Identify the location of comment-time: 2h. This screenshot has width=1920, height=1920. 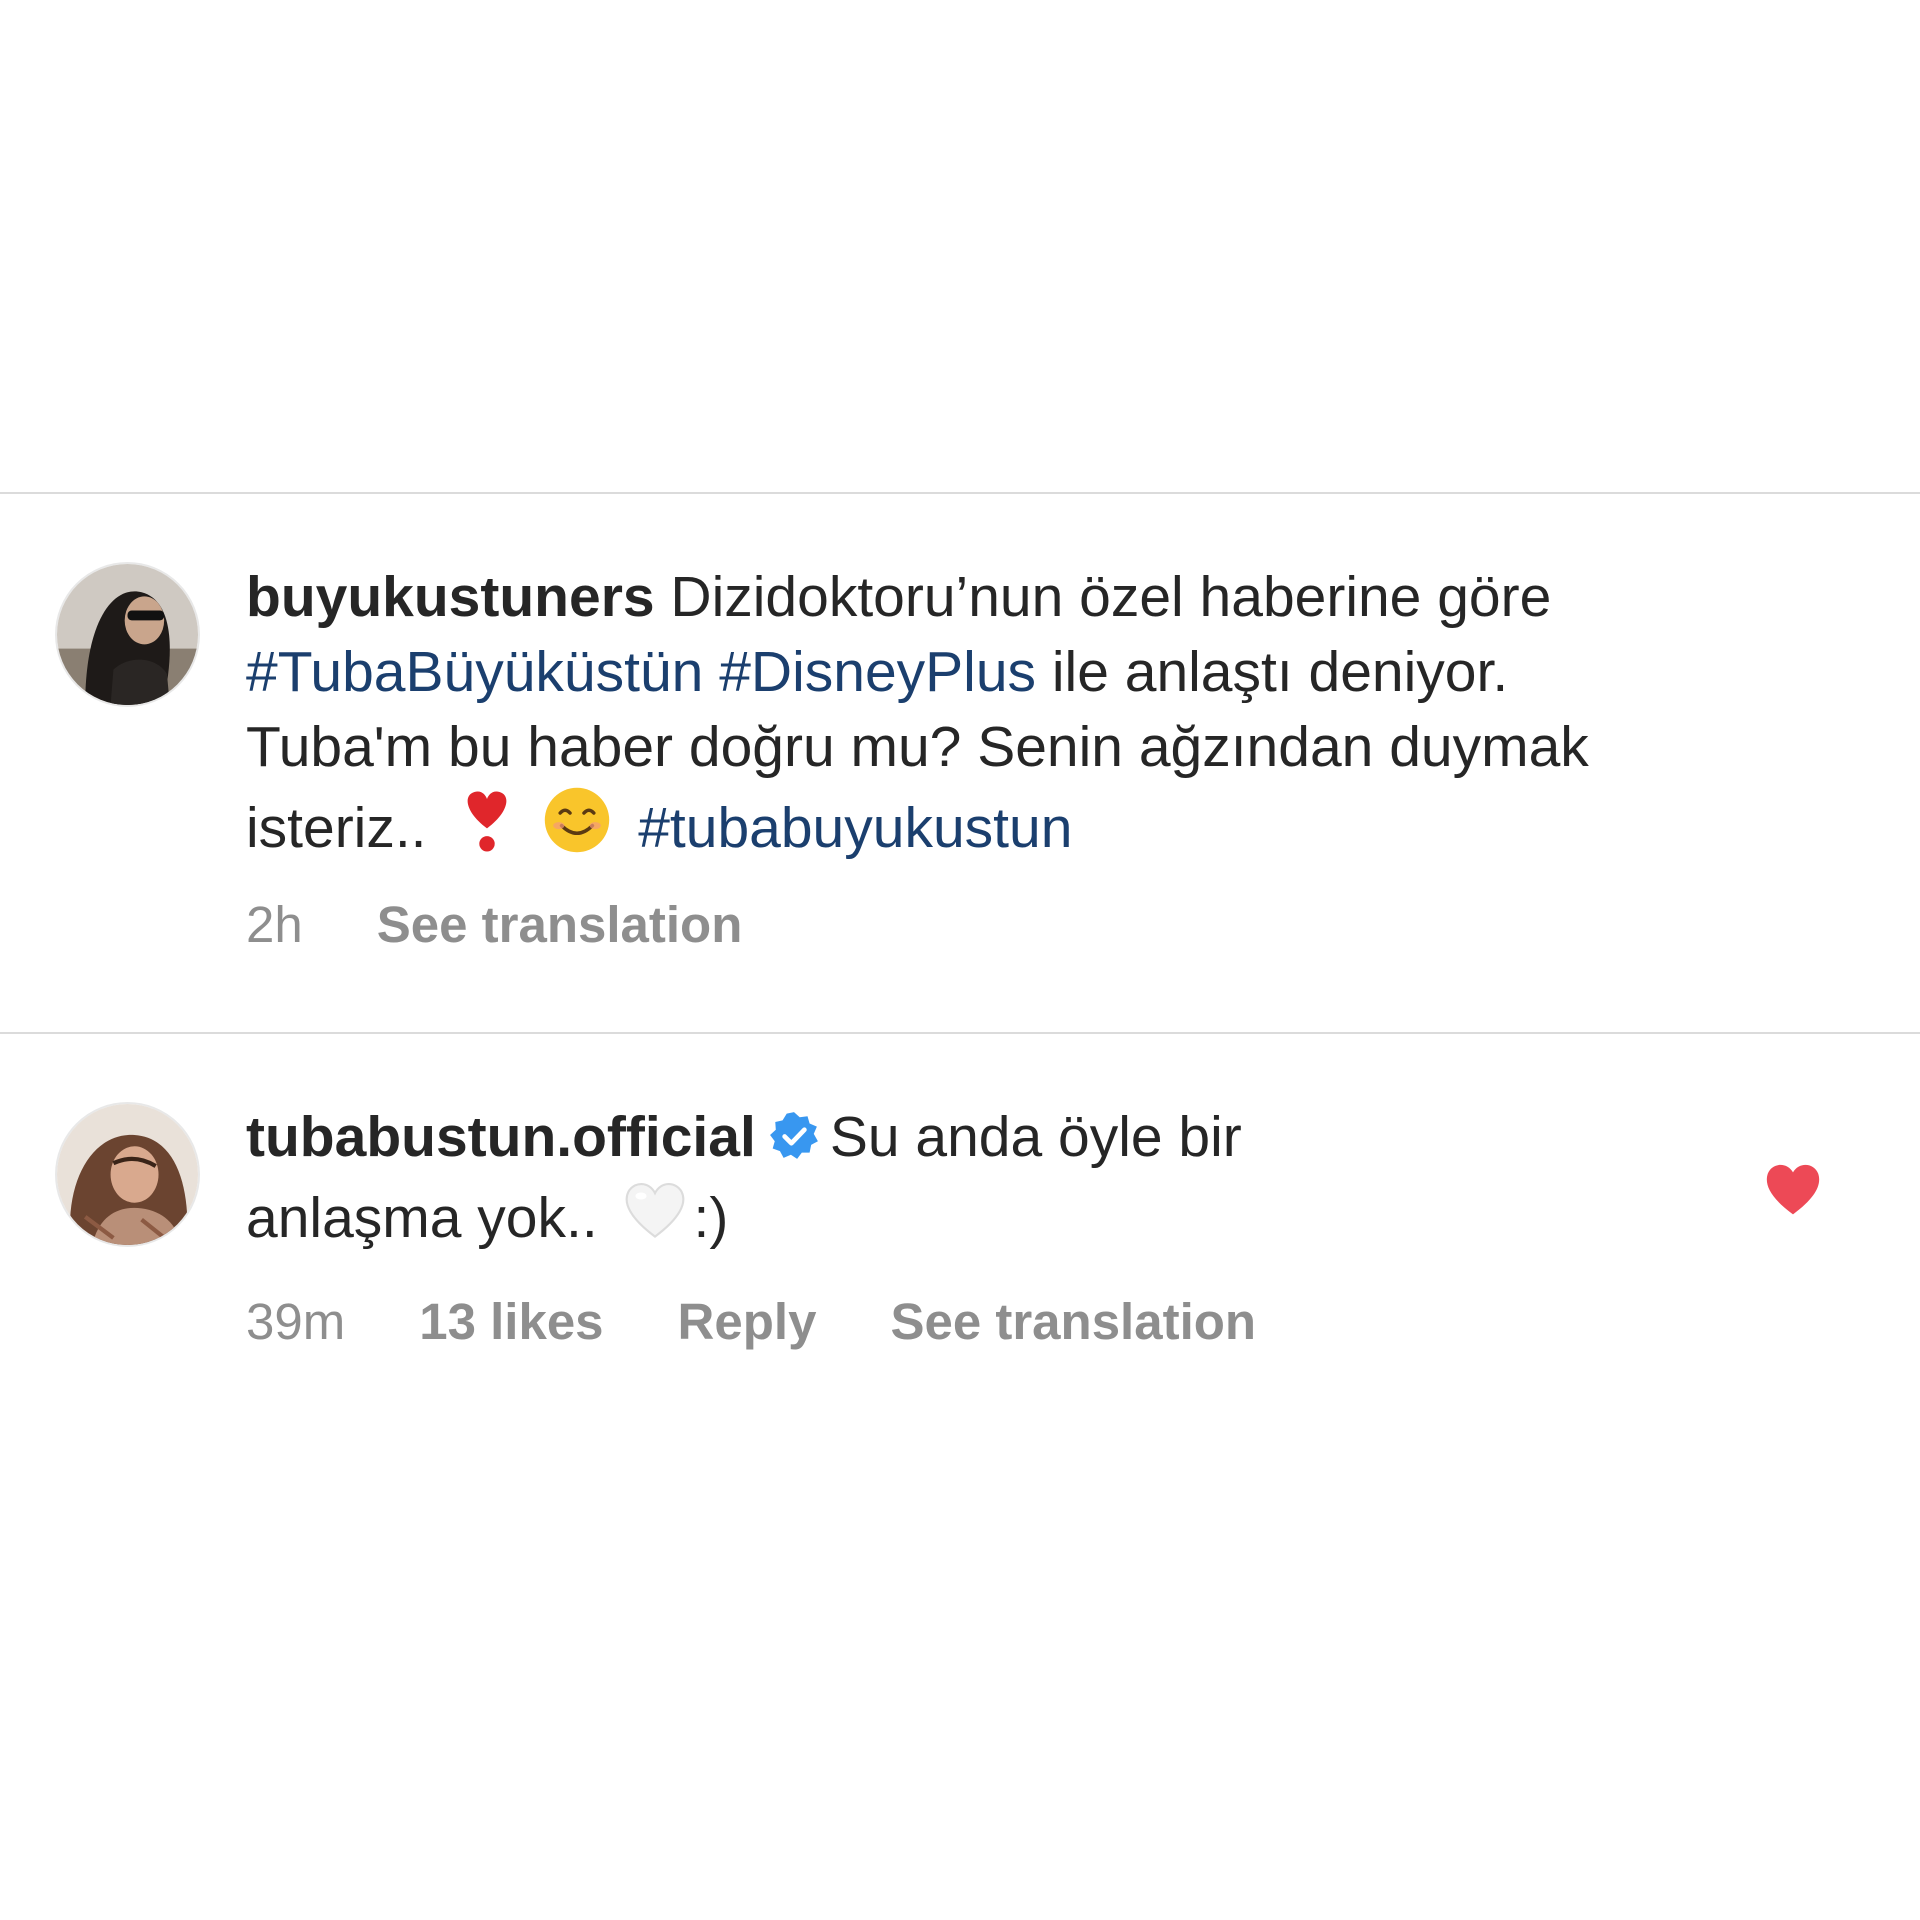
(274, 924).